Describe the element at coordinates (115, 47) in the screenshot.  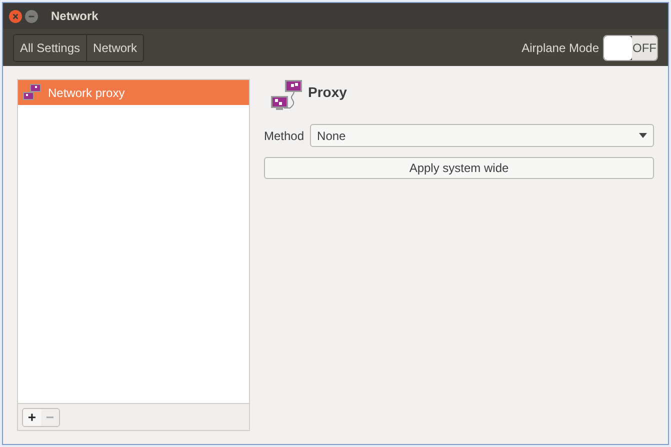
I see `breadcrumb-button: Network` at that location.